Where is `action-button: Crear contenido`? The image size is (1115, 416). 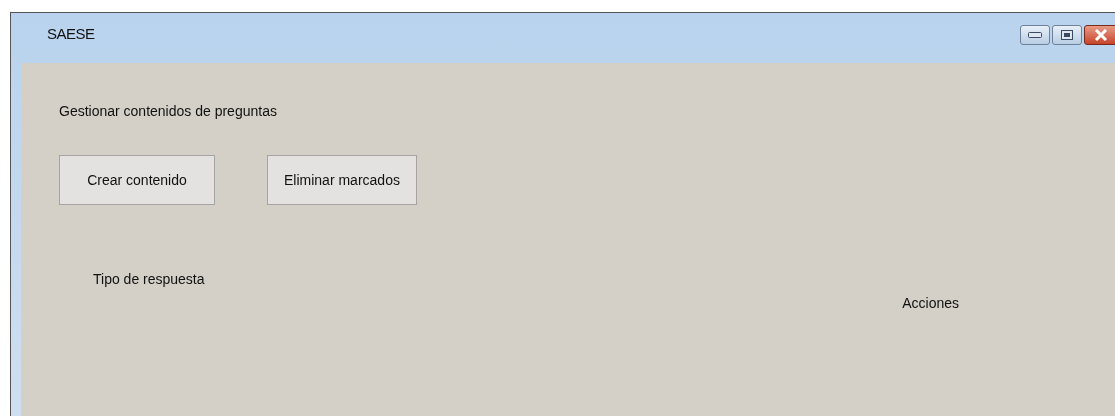
action-button: Crear contenido is located at coordinates (137, 180).